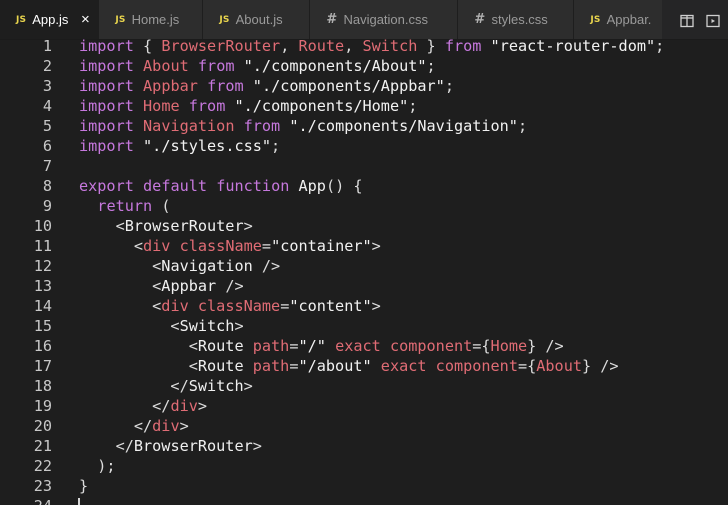 The height and width of the screenshot is (505, 728). Describe the element at coordinates (364, 66) in the screenshot. I see `code-line: 2 import About from "./components/About";` at that location.